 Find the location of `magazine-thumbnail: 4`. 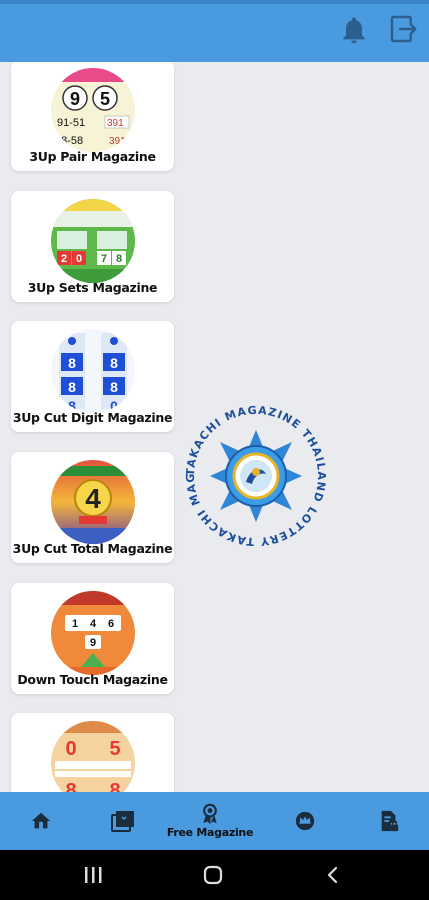

magazine-thumbnail: 4 is located at coordinates (93, 502).